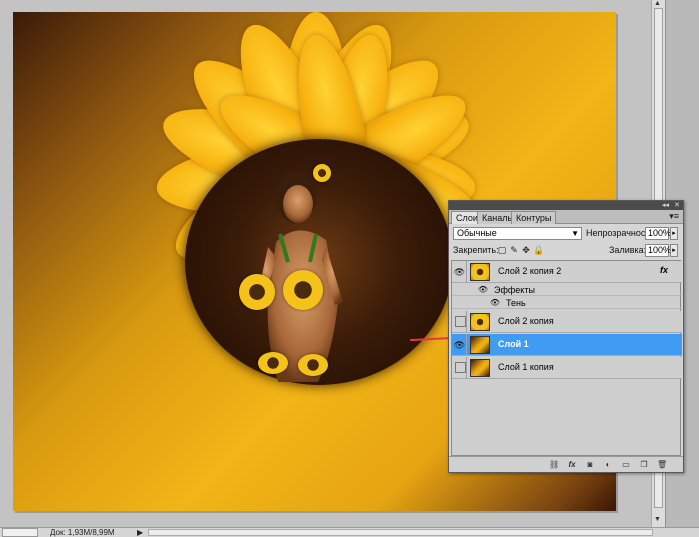  I want to click on effects-row: 👁 Эффекты, so click(567, 290).